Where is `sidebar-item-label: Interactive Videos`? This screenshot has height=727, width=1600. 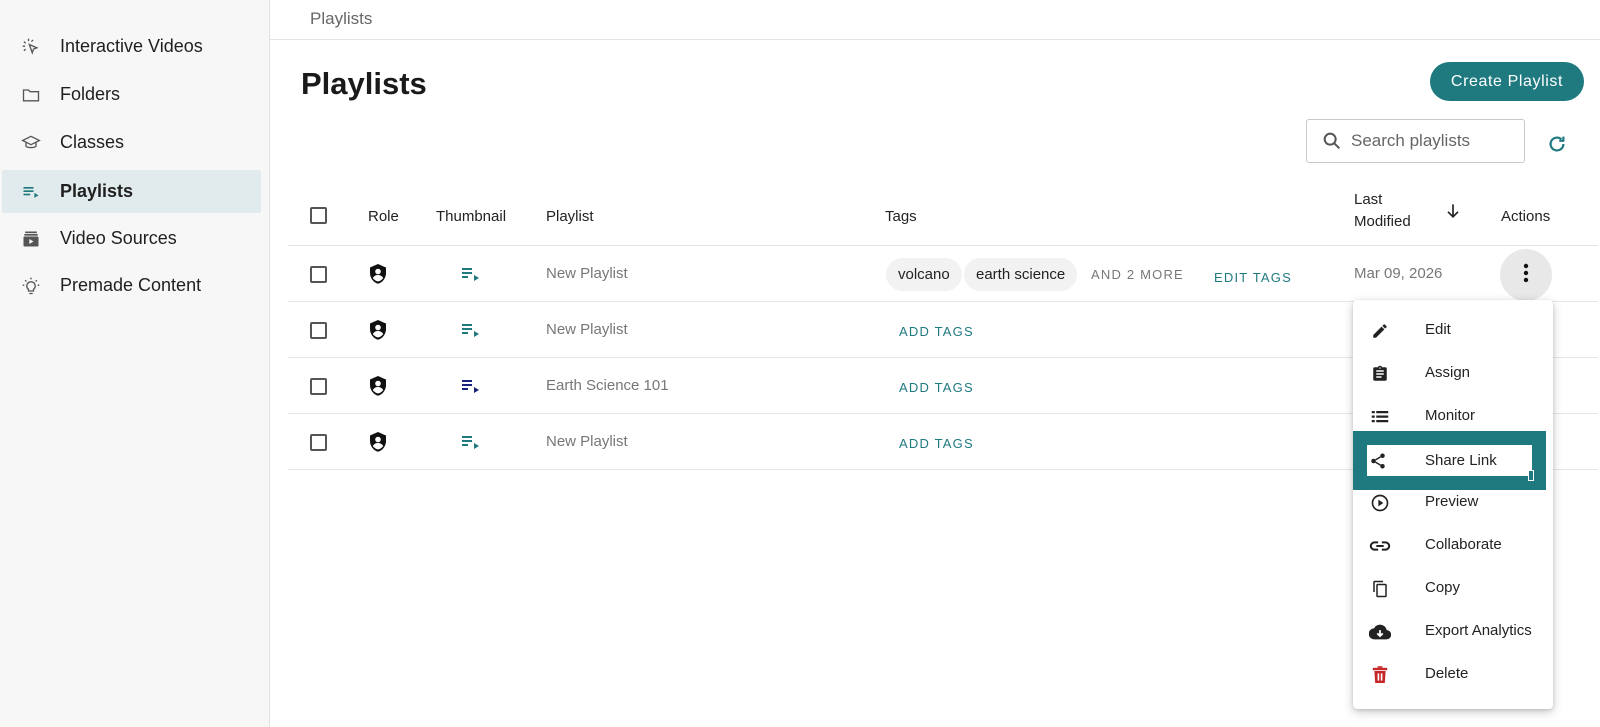 sidebar-item-label: Interactive Videos is located at coordinates (131, 46).